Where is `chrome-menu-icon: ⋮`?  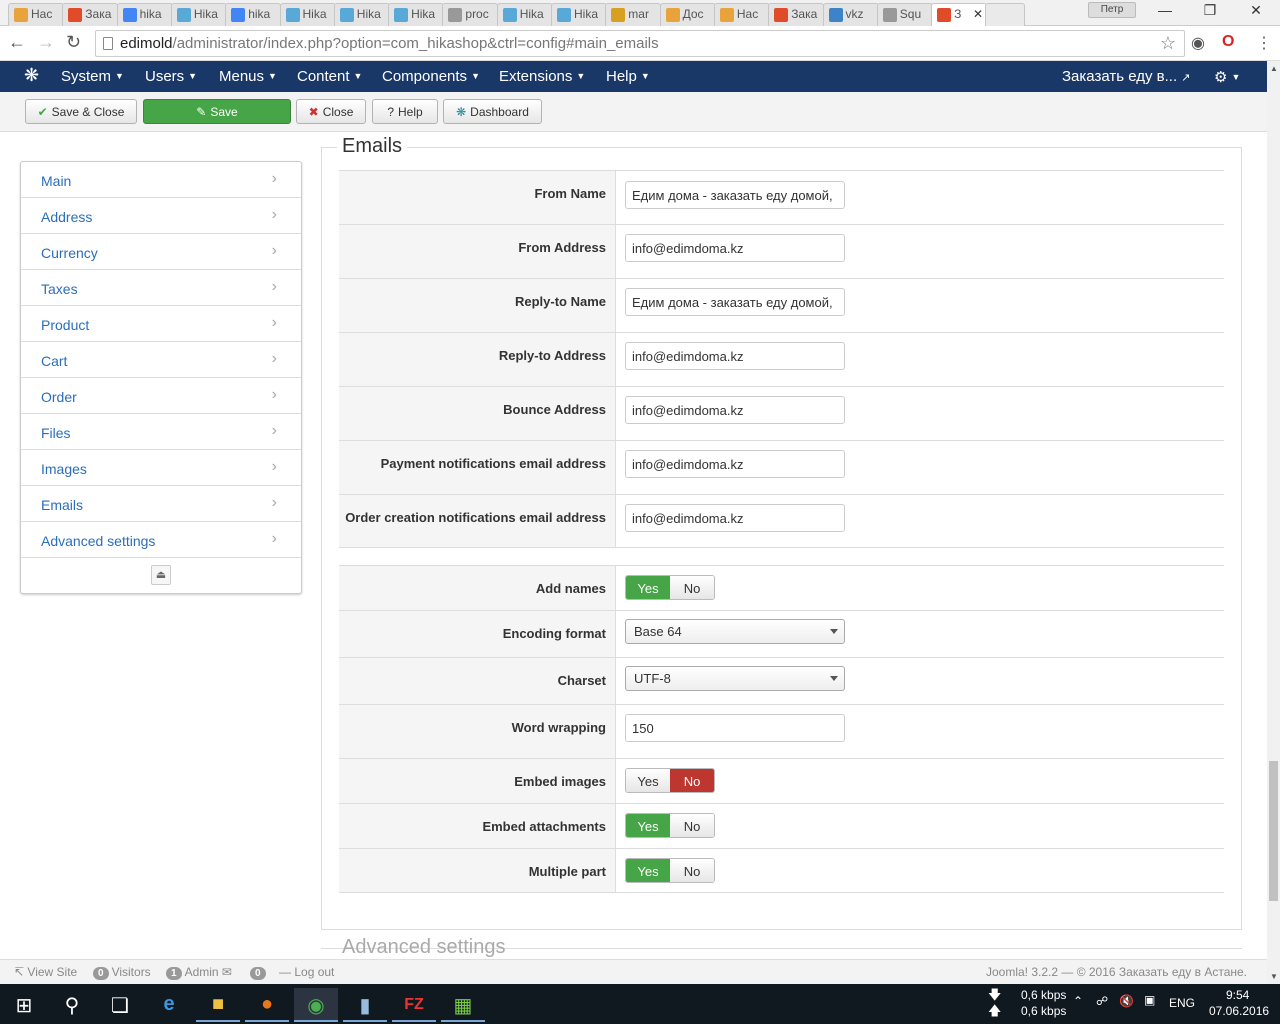
chrome-menu-icon: ⋮ is located at coordinates (1264, 43).